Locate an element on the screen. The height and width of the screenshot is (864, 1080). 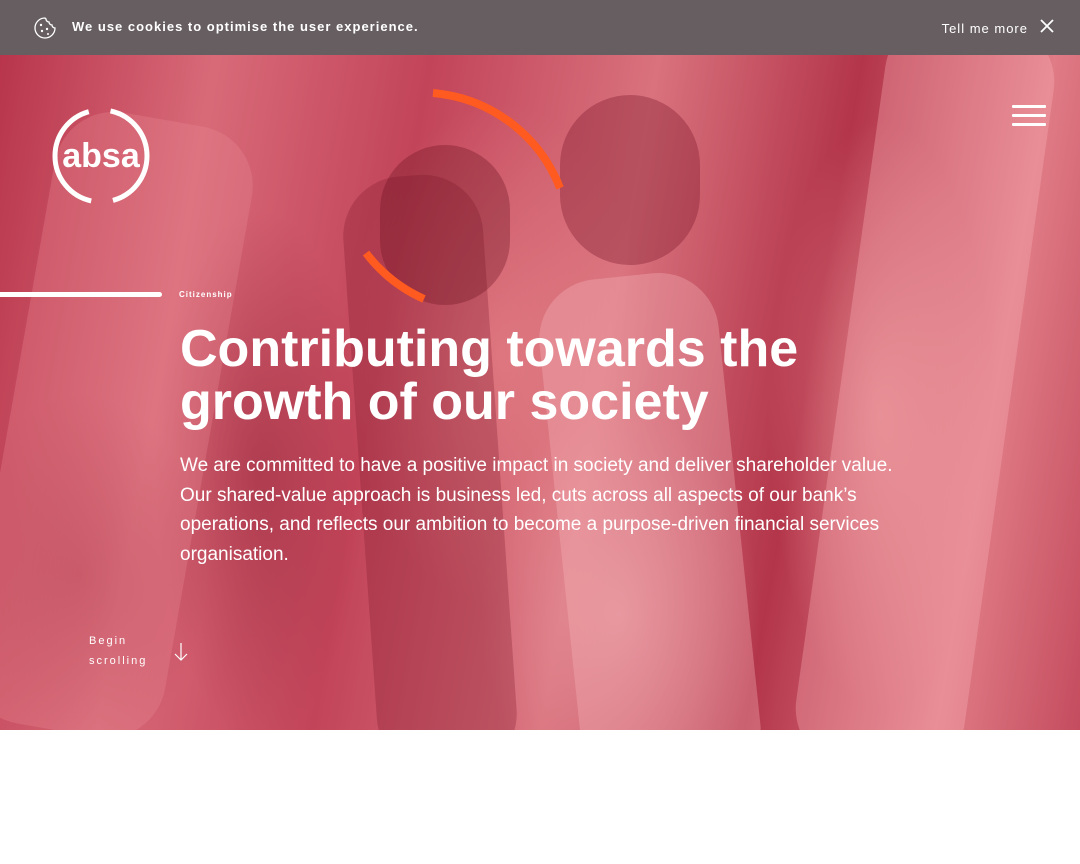
absa-logo: absa is located at coordinates (101, 156).